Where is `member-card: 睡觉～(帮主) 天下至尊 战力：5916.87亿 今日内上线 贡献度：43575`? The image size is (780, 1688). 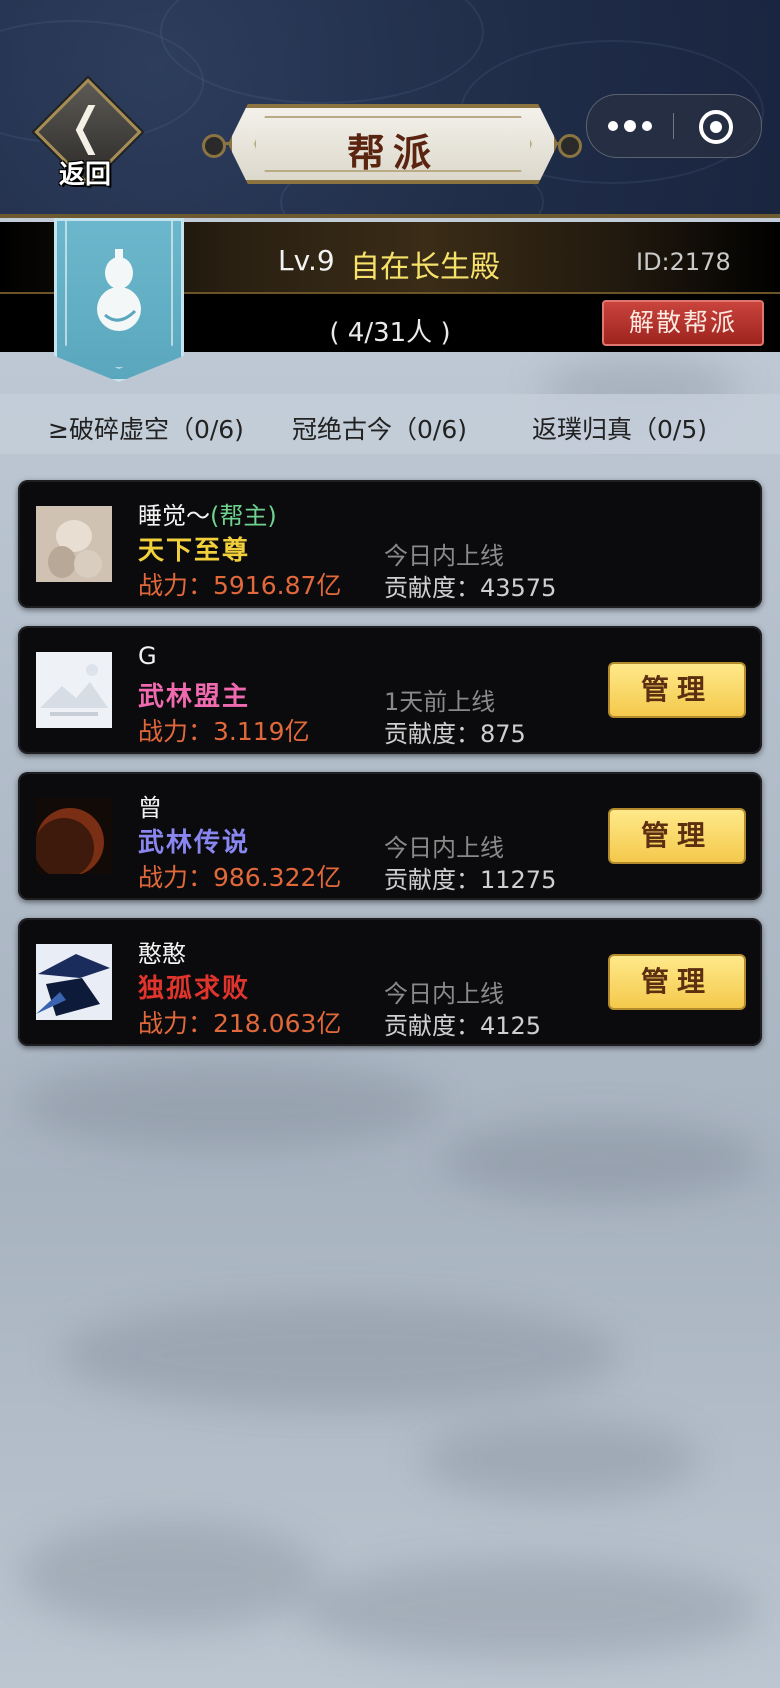 member-card: 睡觉～(帮主) 天下至尊 战力：5916.87亿 今日内上线 贡献度：43575 is located at coordinates (390, 544).